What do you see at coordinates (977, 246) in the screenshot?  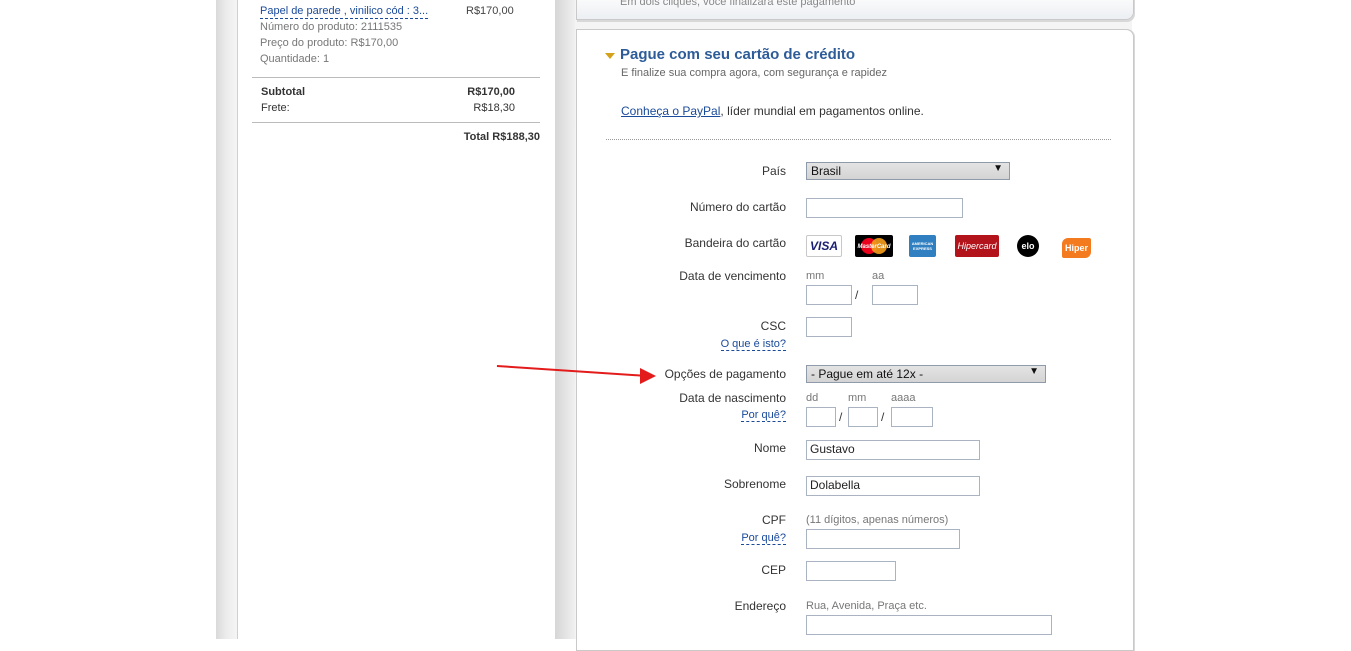 I see `hipercard-icon: Hipercard` at bounding box center [977, 246].